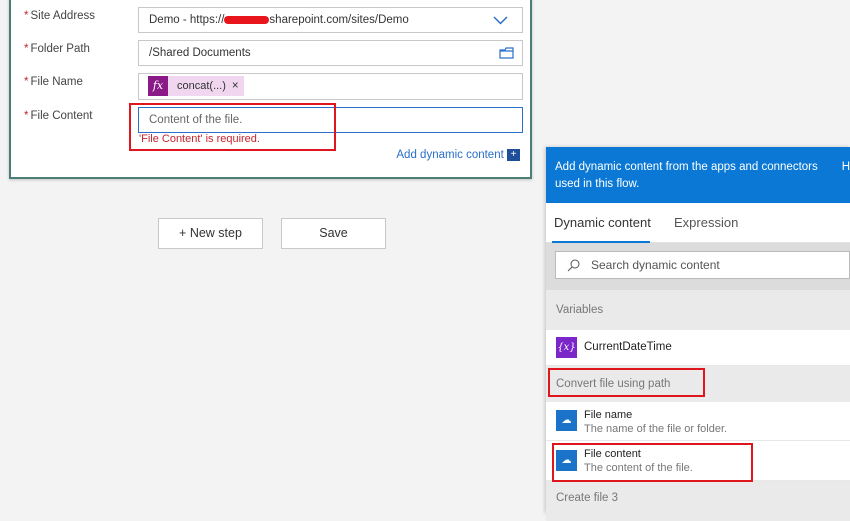 This screenshot has width=850, height=521. I want to click on tab-expression: Expression, so click(706, 222).